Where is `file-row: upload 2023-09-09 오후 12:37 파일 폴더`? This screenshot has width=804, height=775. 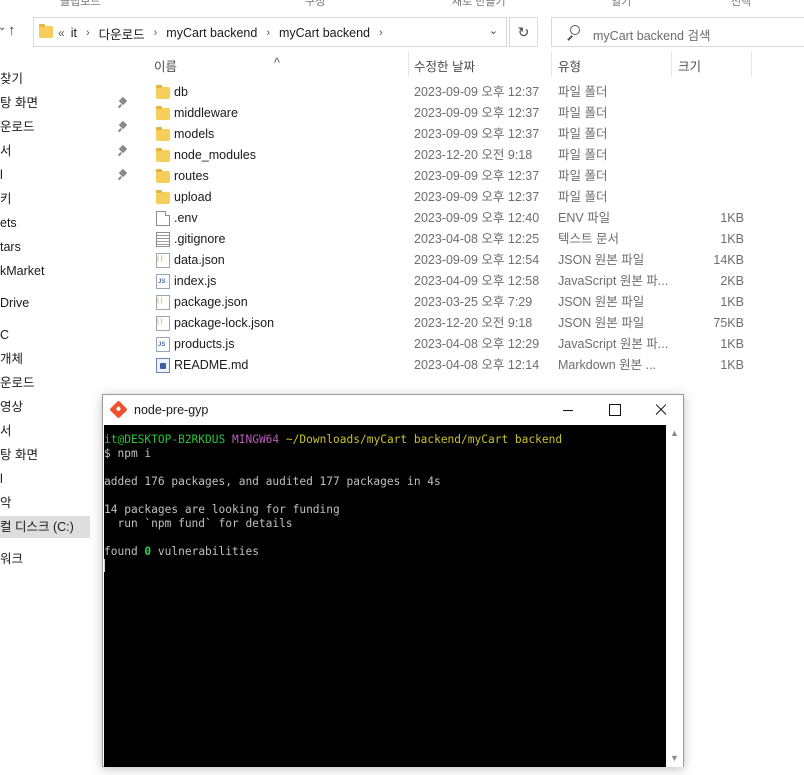 file-row: upload 2023-09-09 오후 12:37 파일 폴더 is located at coordinates (472, 197).